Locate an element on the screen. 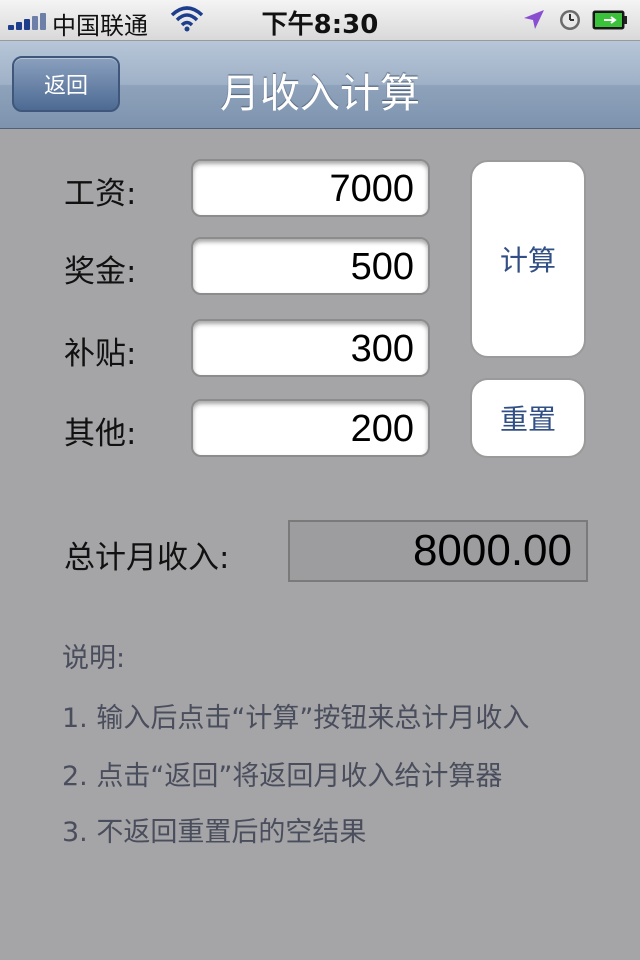 The height and width of the screenshot is (960, 640). status-bar: 中国联通 下午8:30 is located at coordinates (320, 20).